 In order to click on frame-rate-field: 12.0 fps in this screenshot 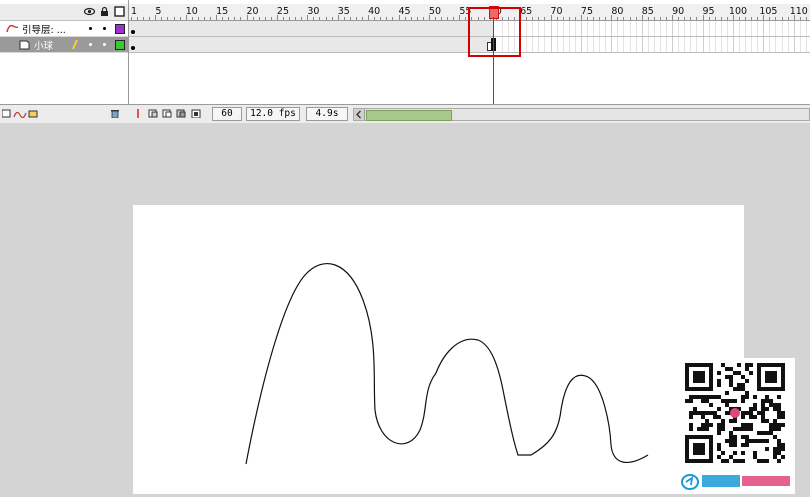, I will do `click(273, 114)`.